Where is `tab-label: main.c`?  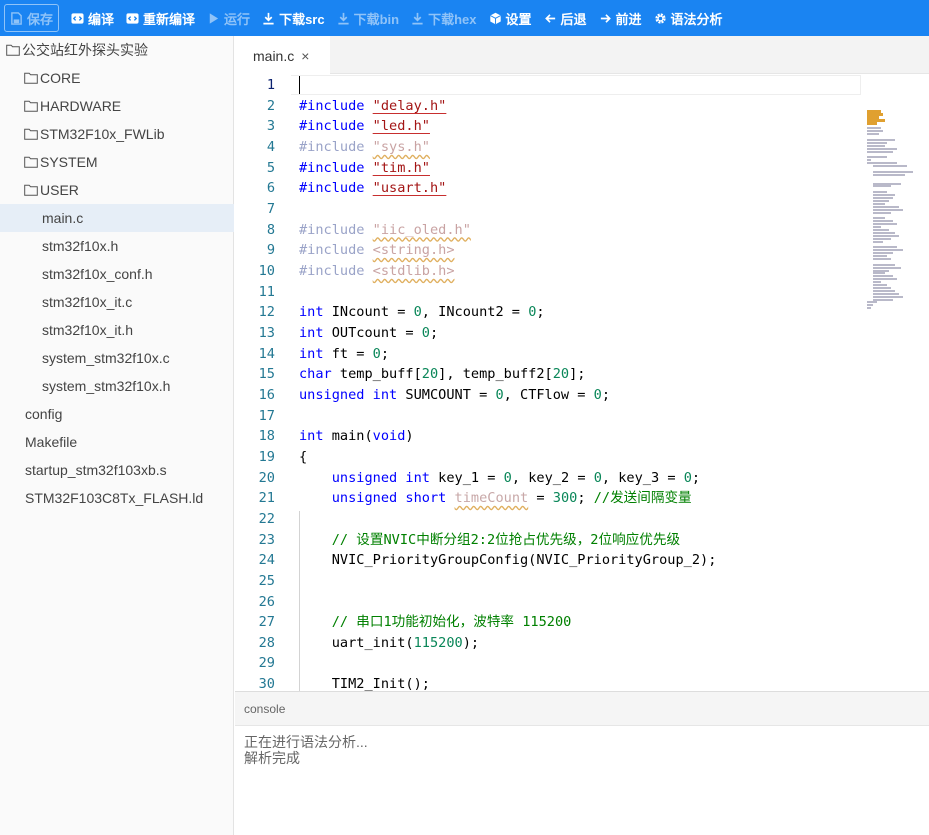 tab-label: main.c is located at coordinates (274, 55).